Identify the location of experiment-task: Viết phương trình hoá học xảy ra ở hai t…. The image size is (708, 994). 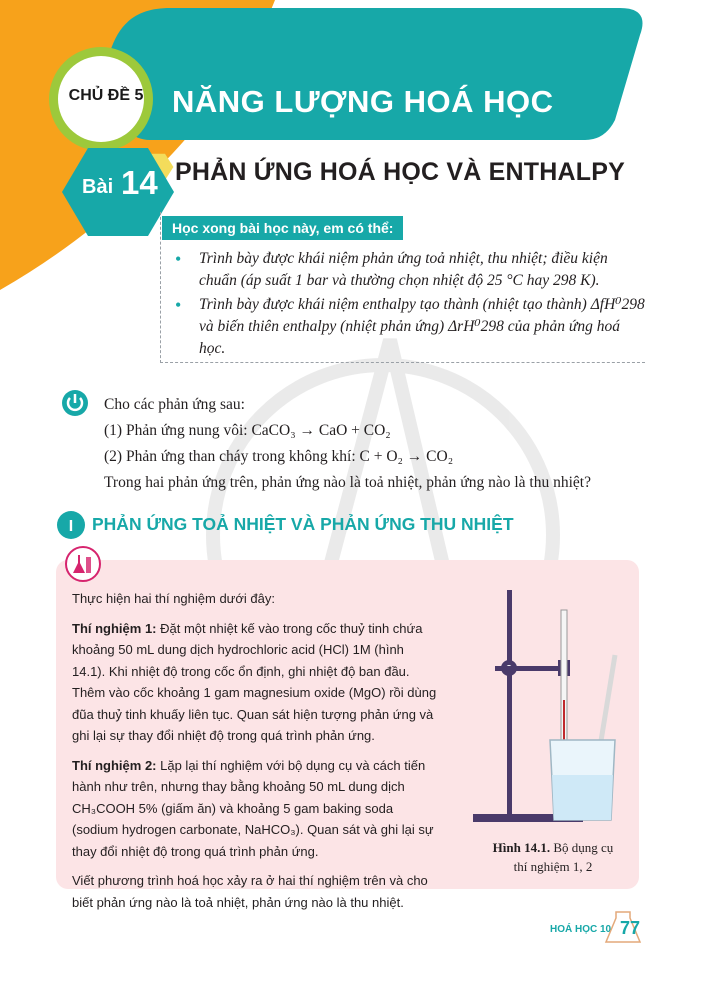
(250, 891).